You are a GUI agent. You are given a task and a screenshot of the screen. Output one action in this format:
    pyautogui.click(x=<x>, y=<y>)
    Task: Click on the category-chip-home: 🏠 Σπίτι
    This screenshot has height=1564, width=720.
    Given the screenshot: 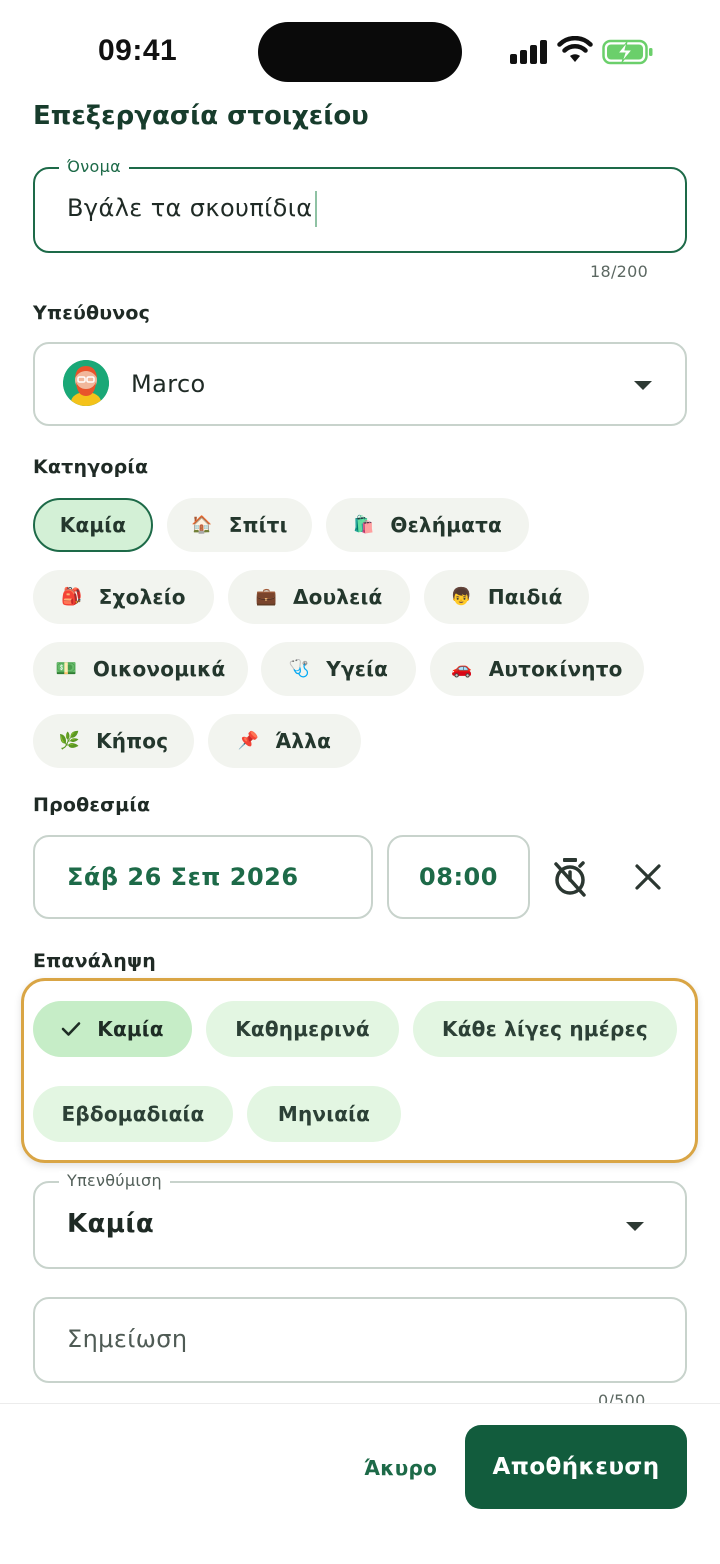 What is the action you would take?
    pyautogui.click(x=239, y=525)
    